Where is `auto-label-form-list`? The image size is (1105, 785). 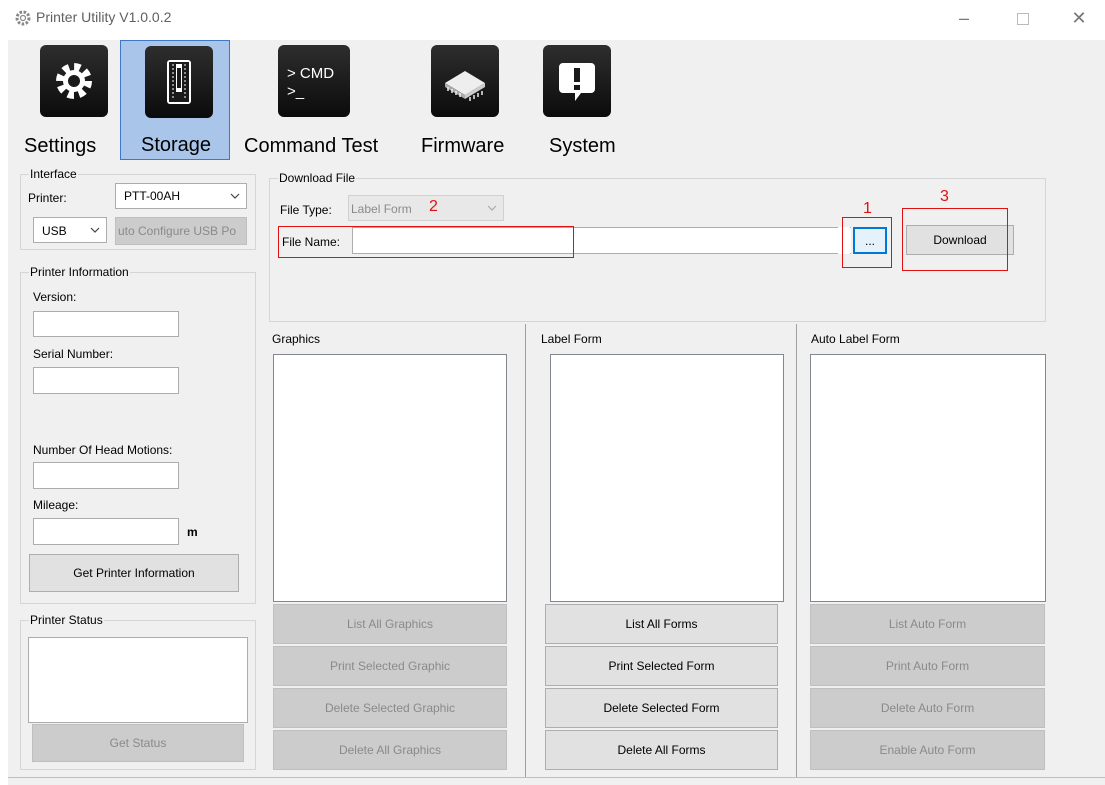
auto-label-form-list is located at coordinates (928, 478).